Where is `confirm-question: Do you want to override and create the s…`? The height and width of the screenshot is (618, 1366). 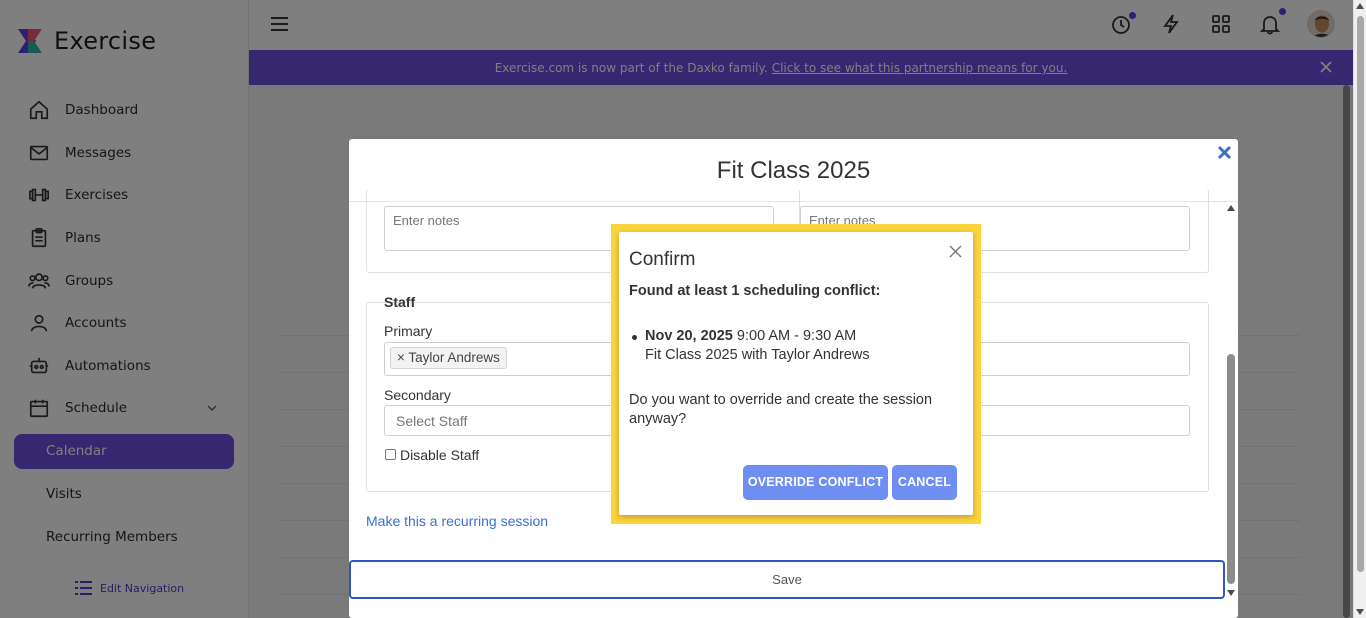 confirm-question: Do you want to override and create the s… is located at coordinates (781, 409).